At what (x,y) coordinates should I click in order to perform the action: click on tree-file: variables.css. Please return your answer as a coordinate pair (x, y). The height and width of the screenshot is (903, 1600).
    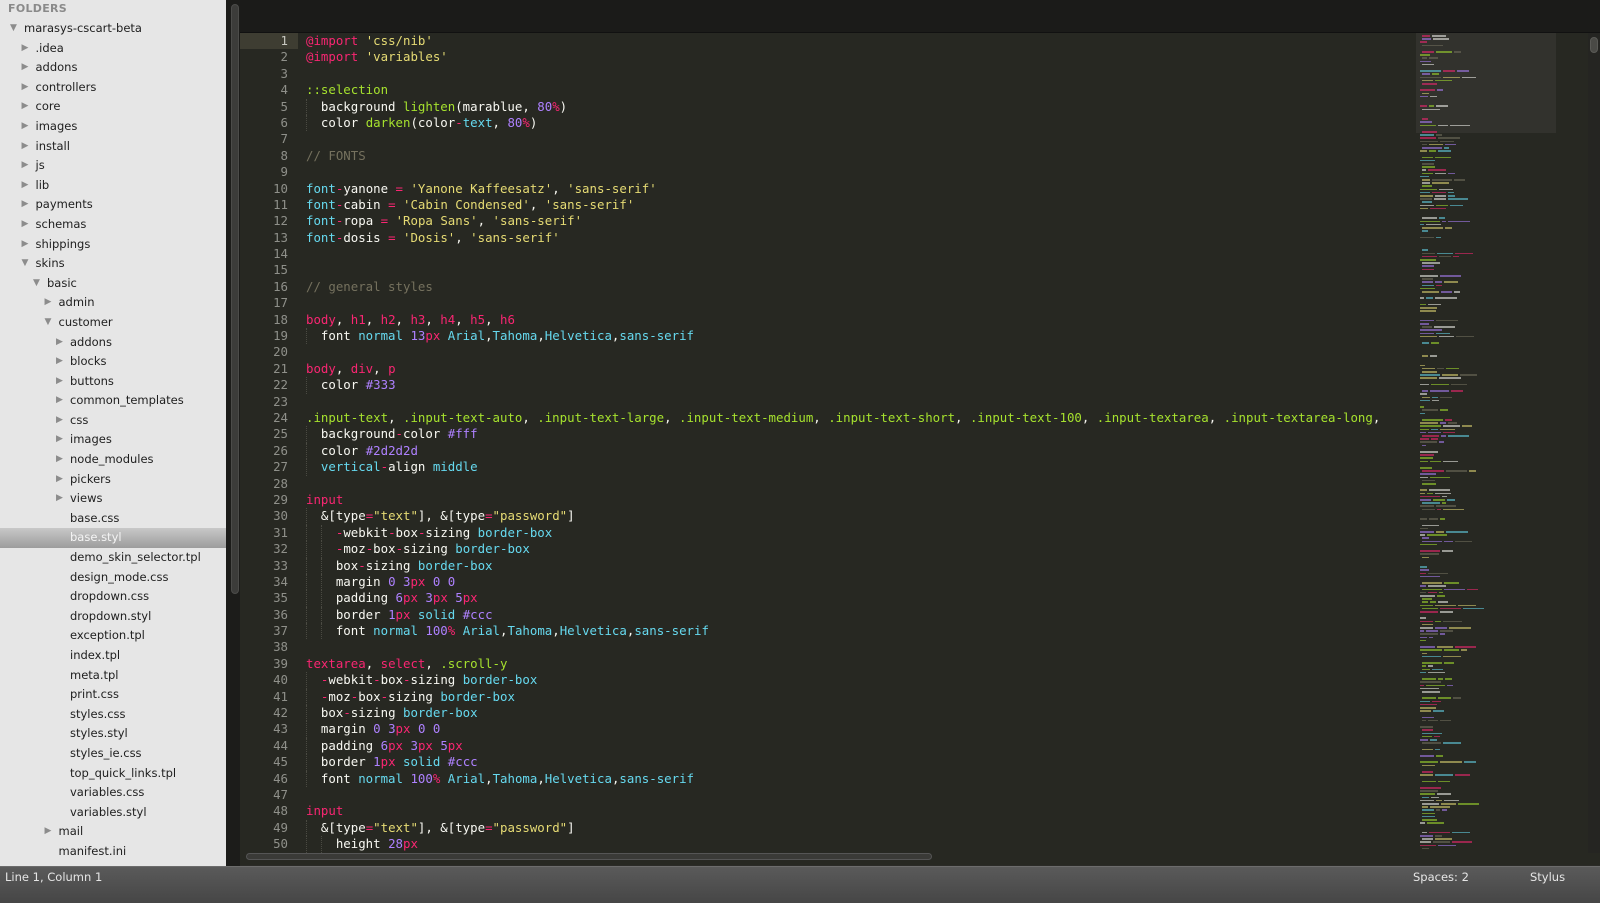
    Looking at the image, I should click on (115, 793).